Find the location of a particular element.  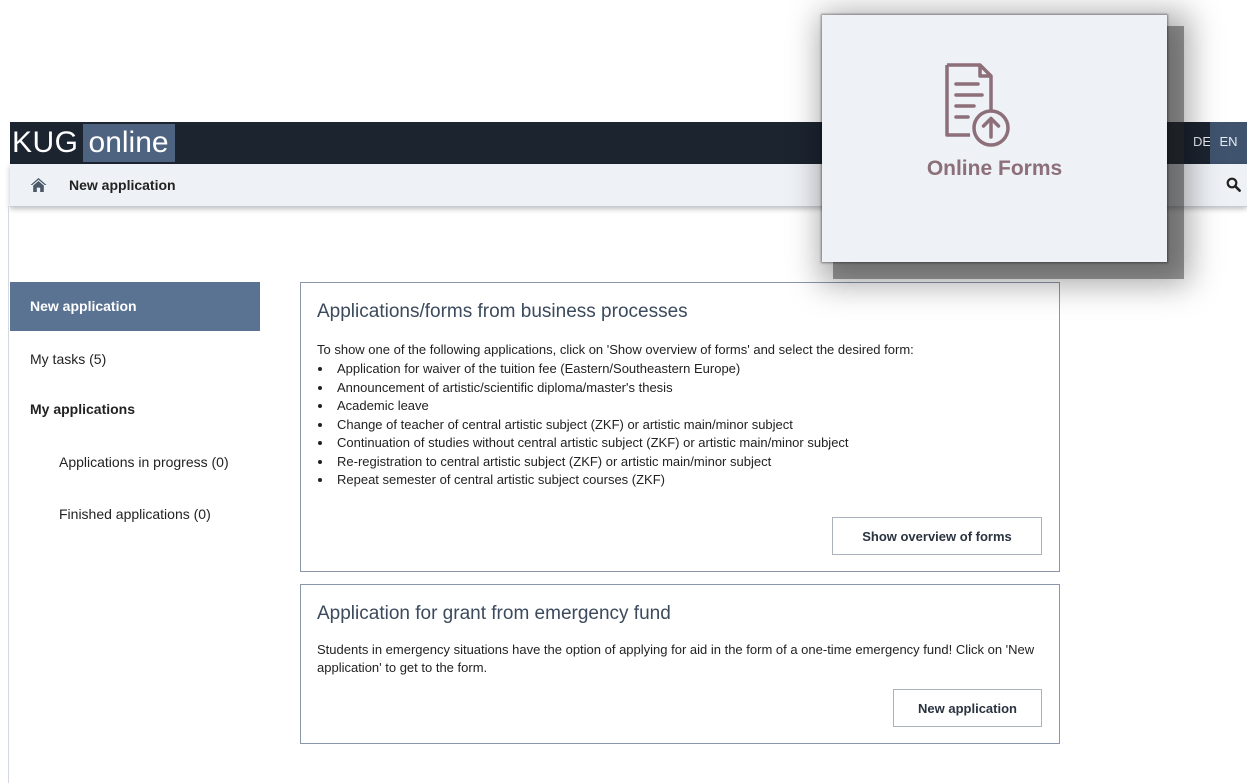

sidebar-item-finished-applications: Finished applications (0) is located at coordinates (135, 514).